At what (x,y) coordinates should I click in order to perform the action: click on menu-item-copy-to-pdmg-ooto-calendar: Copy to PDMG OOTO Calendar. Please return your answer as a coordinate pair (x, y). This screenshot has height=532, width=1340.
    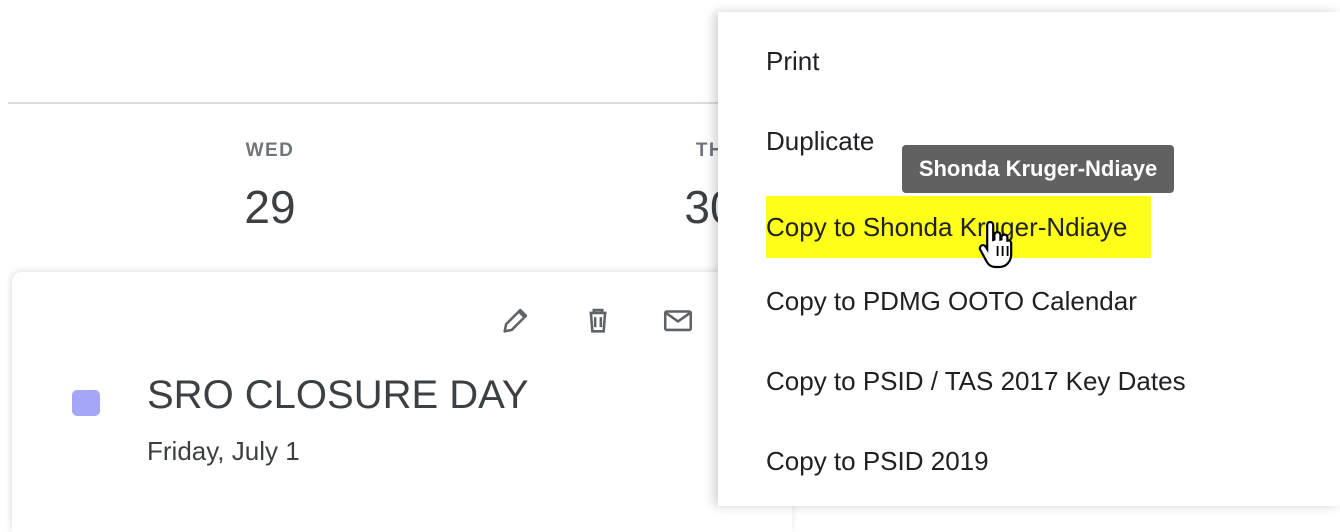
    Looking at the image, I should click on (963, 301).